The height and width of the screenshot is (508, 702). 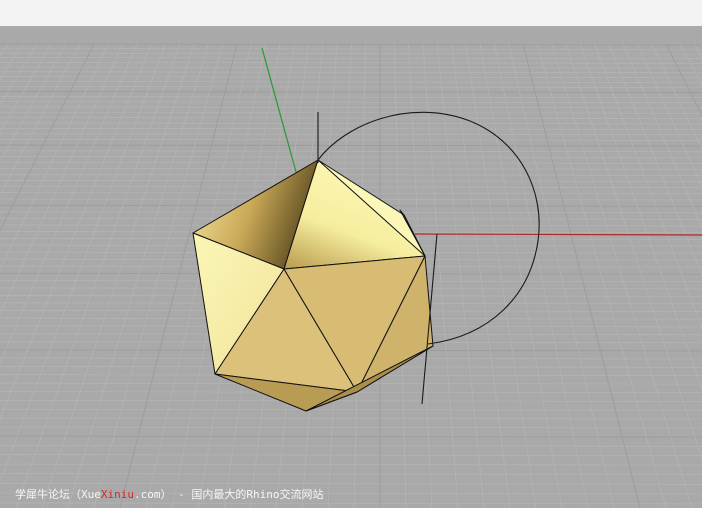 I want to click on watermark-prefix: 学犀牛论坛（Xue, so click(x=58, y=494).